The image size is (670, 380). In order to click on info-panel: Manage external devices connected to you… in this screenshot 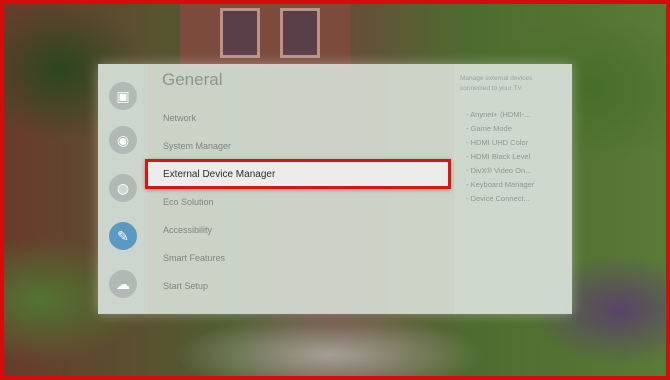, I will do `click(513, 189)`.